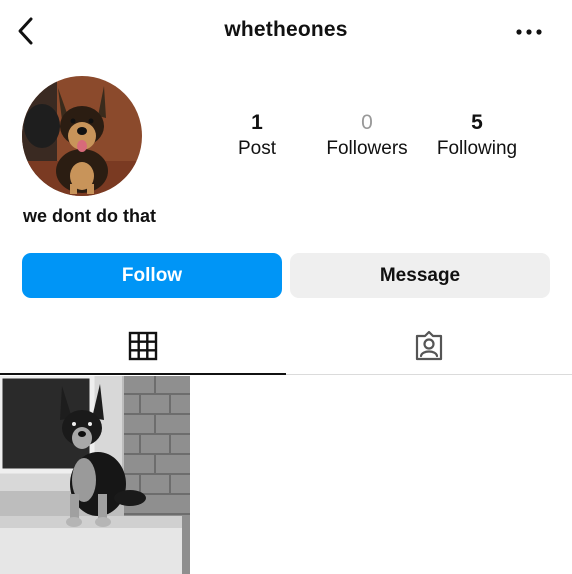 The image size is (572, 574). I want to click on more-options-button, so click(529, 32).